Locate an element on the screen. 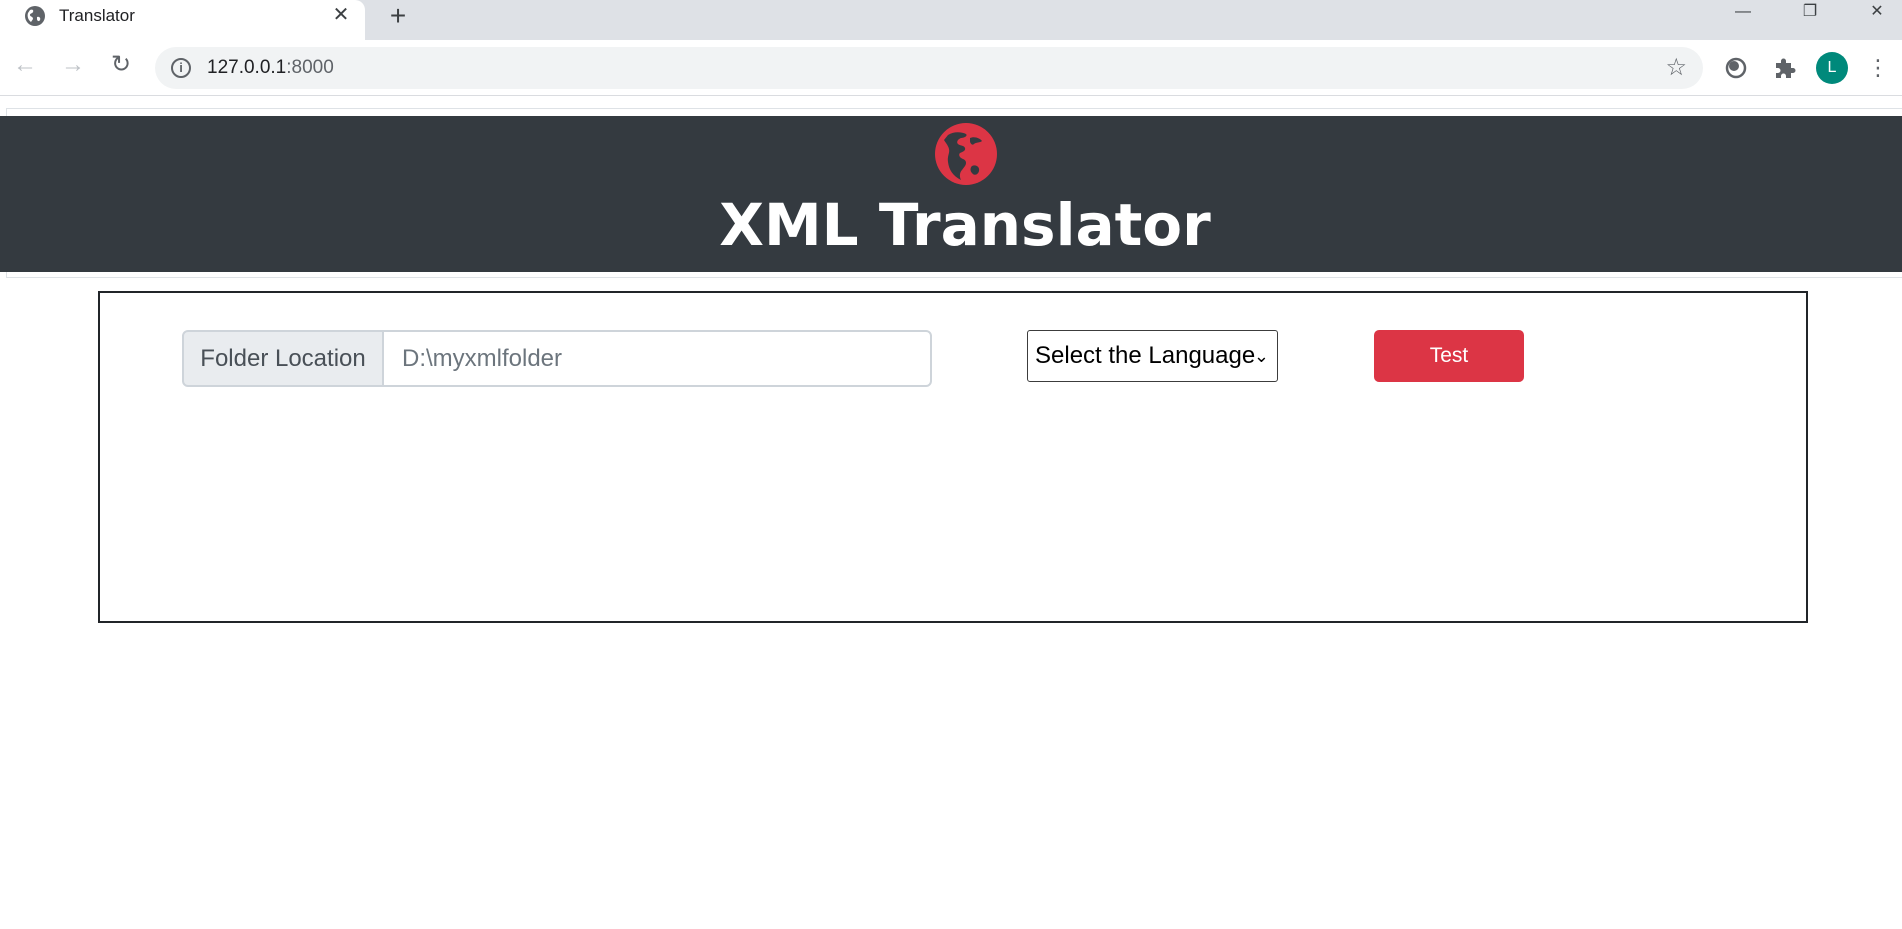  browser-tabstrip: Translator ✕ + — ❐ ✕ is located at coordinates (951, 20).